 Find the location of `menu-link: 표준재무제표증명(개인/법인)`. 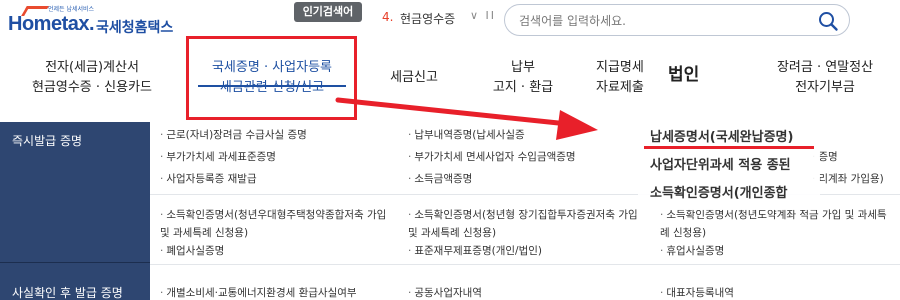

menu-link: 표준재무제표증명(개인/법인) is located at coordinates (475, 251).